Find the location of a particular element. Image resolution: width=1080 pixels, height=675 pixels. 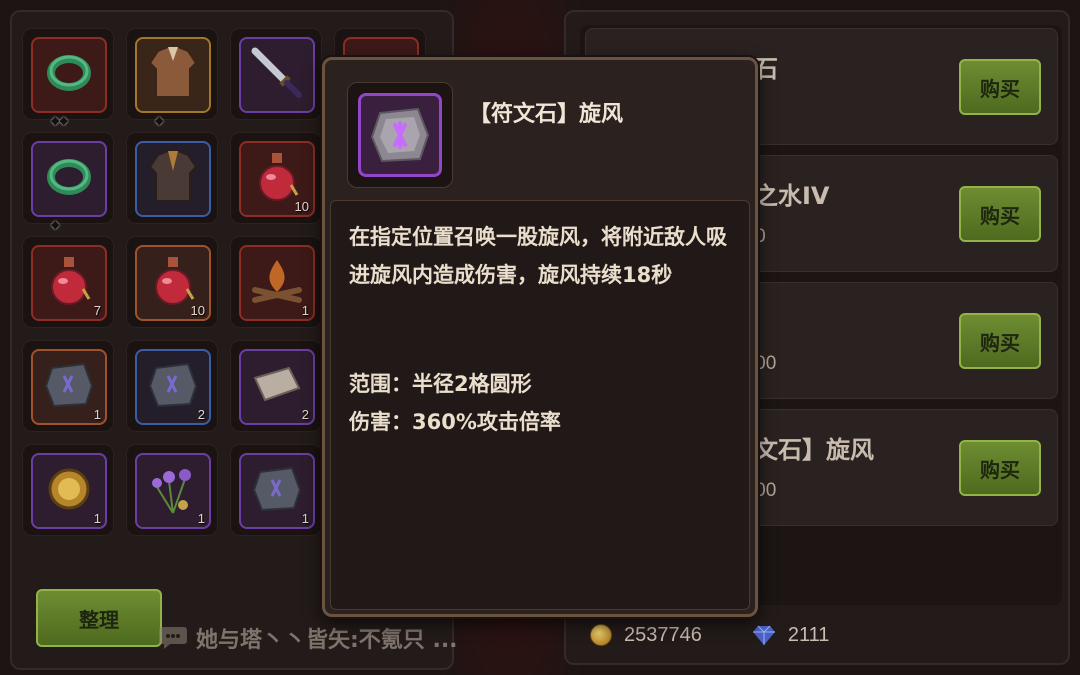

inventory-slot: 7 is located at coordinates (68, 282).